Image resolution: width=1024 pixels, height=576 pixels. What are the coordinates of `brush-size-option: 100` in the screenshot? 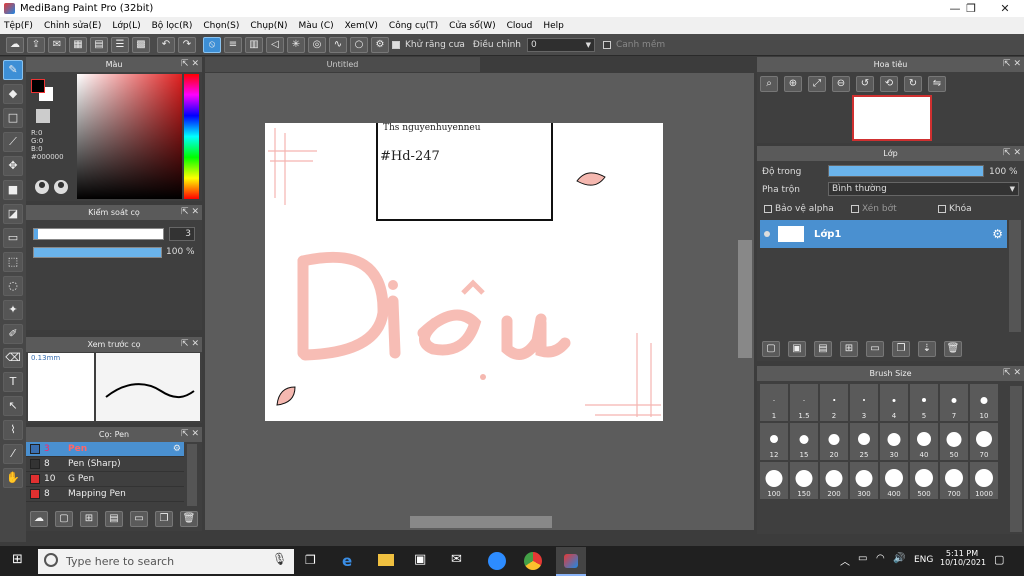 It's located at (774, 480).